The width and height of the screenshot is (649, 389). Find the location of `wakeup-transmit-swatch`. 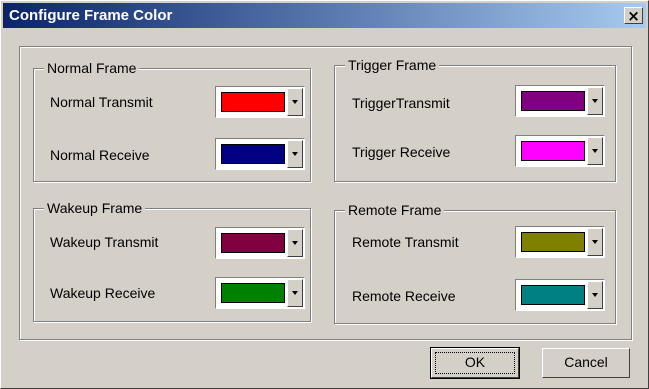

wakeup-transmit-swatch is located at coordinates (253, 243).